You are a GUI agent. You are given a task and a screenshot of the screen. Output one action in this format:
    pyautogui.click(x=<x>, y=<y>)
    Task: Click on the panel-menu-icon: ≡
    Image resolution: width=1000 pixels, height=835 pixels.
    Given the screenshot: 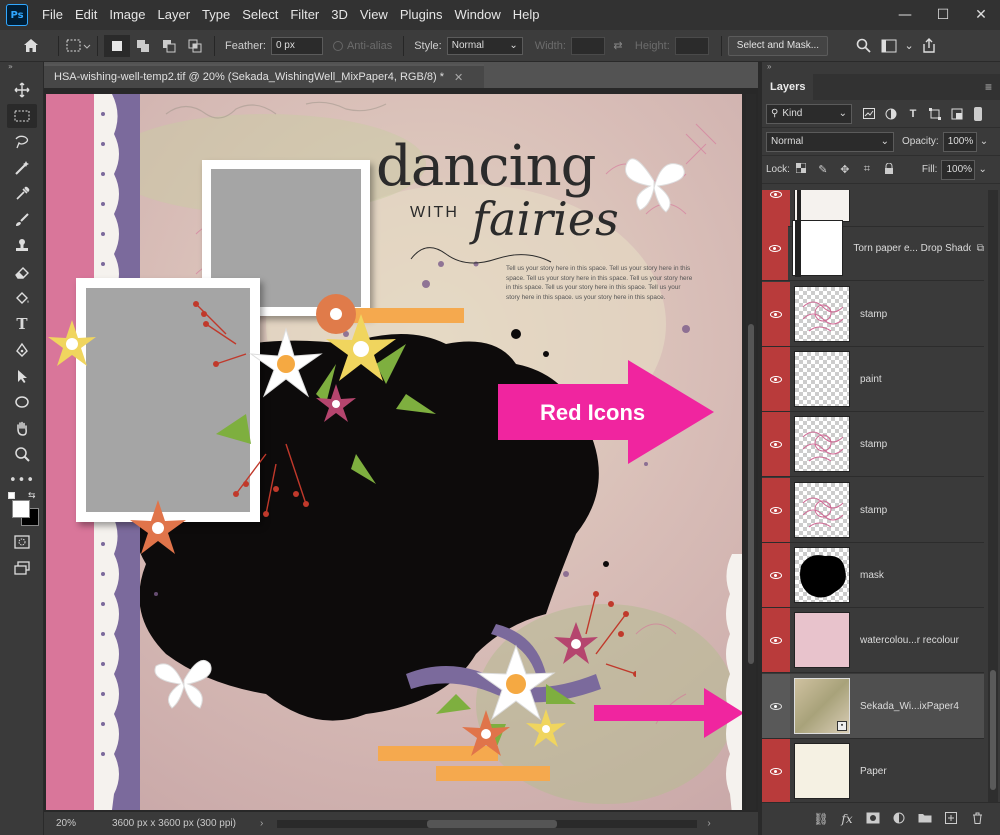 What is the action you would take?
    pyautogui.click(x=988, y=87)
    